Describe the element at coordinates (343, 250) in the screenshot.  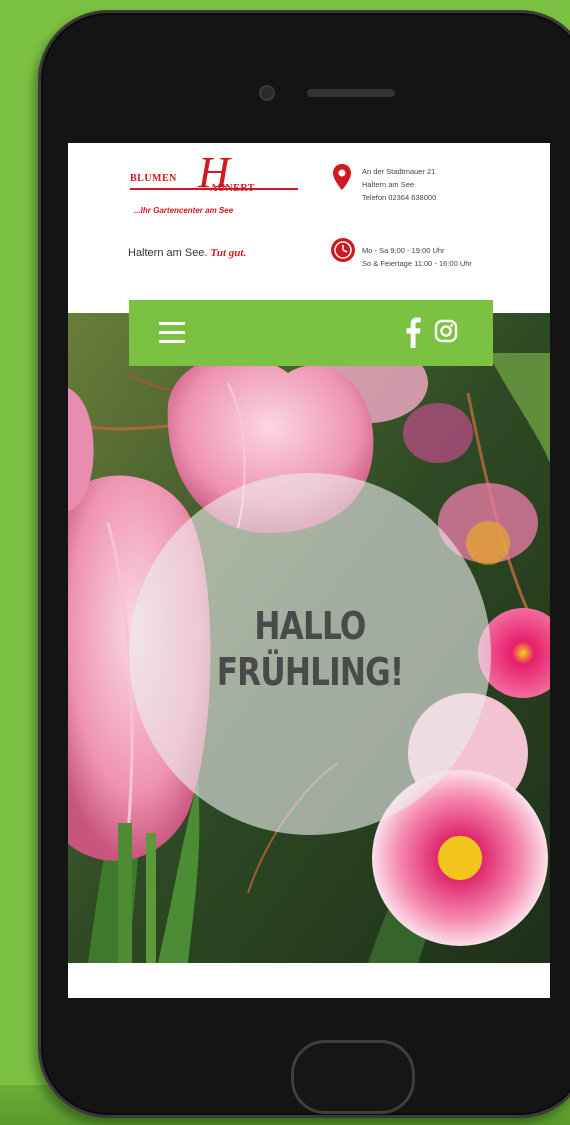
I see `clock-icon` at that location.